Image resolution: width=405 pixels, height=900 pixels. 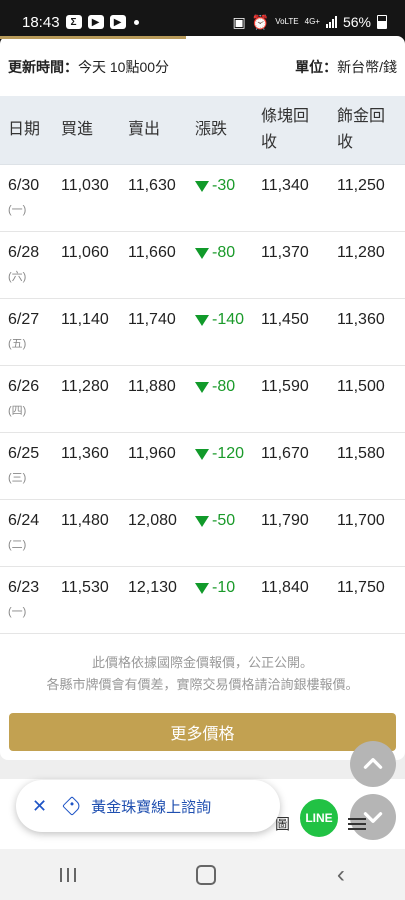 I want to click on weekday-text: (三), so click(x=17, y=478).